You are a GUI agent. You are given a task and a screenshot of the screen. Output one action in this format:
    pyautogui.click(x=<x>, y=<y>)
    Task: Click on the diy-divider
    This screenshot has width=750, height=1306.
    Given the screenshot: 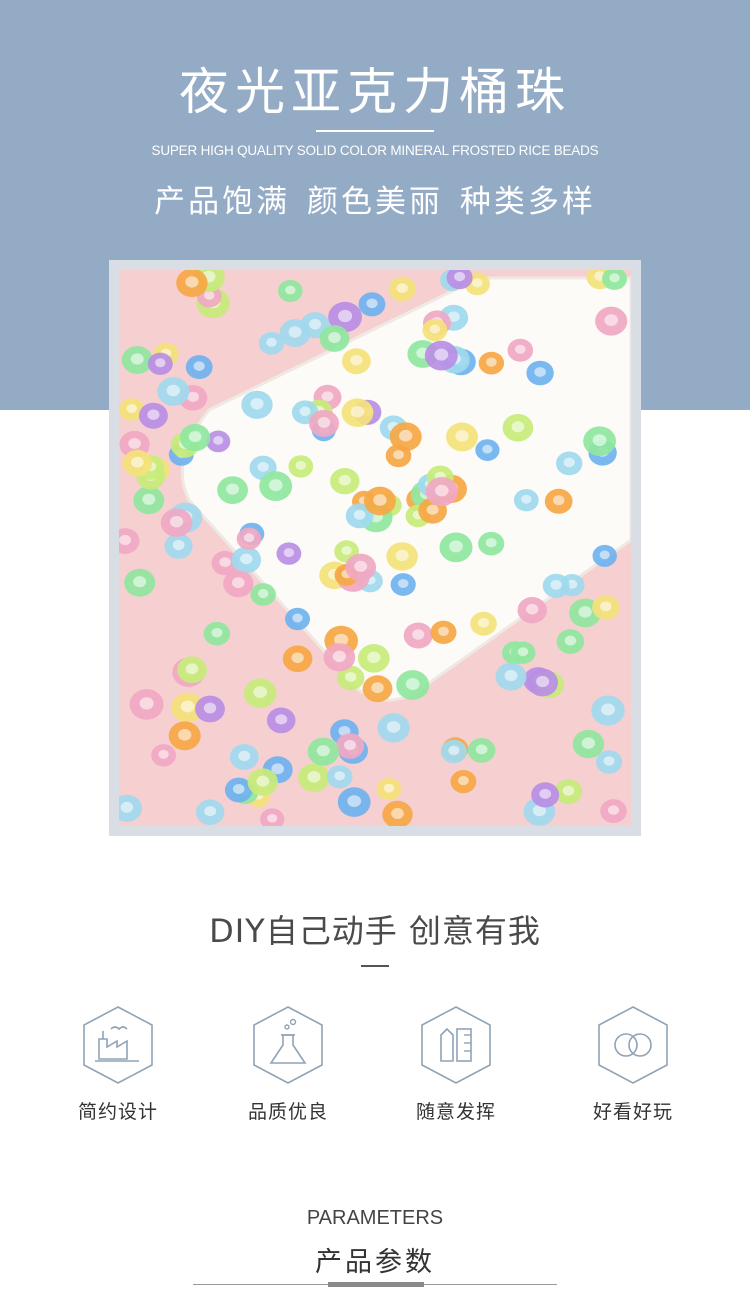 What is the action you would take?
    pyautogui.click(x=375, y=966)
    